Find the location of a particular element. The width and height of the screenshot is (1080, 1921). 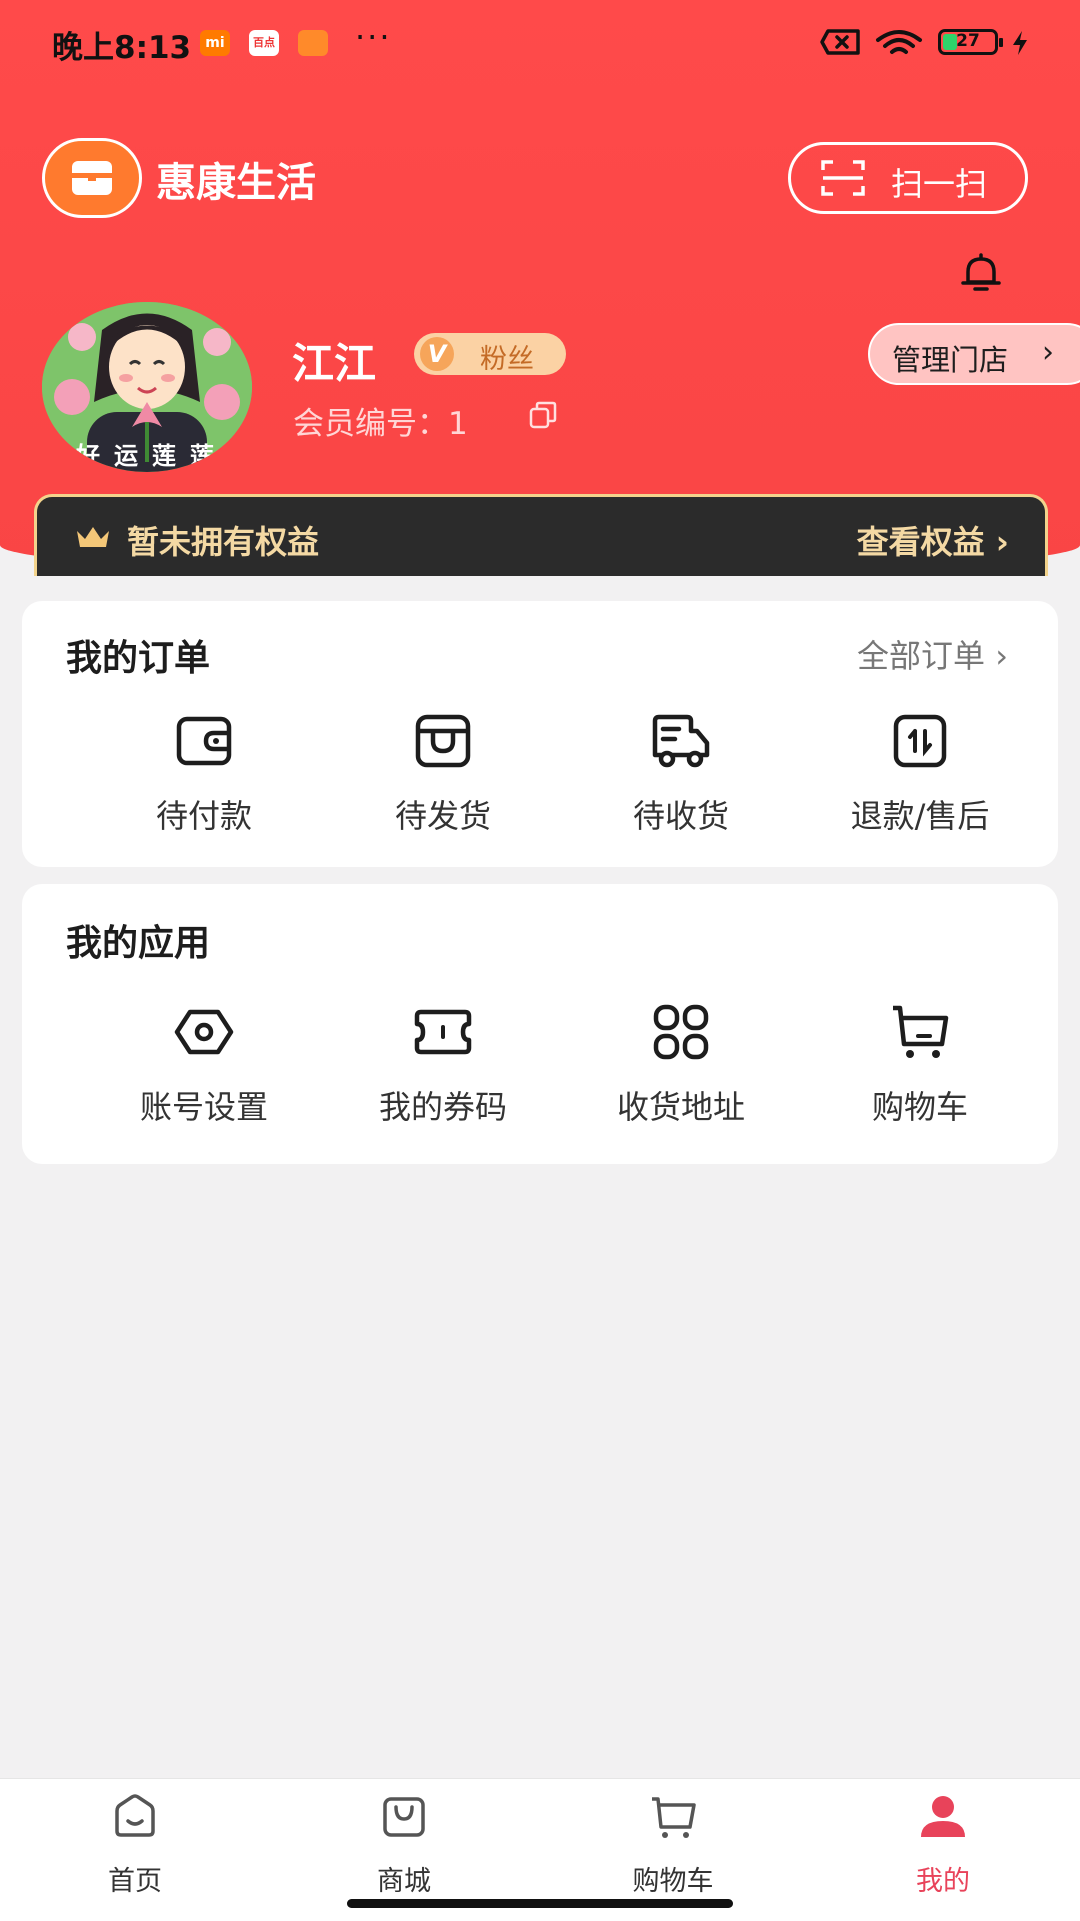

avatar-caption: 好运莲莲 is located at coordinates (152, 456).